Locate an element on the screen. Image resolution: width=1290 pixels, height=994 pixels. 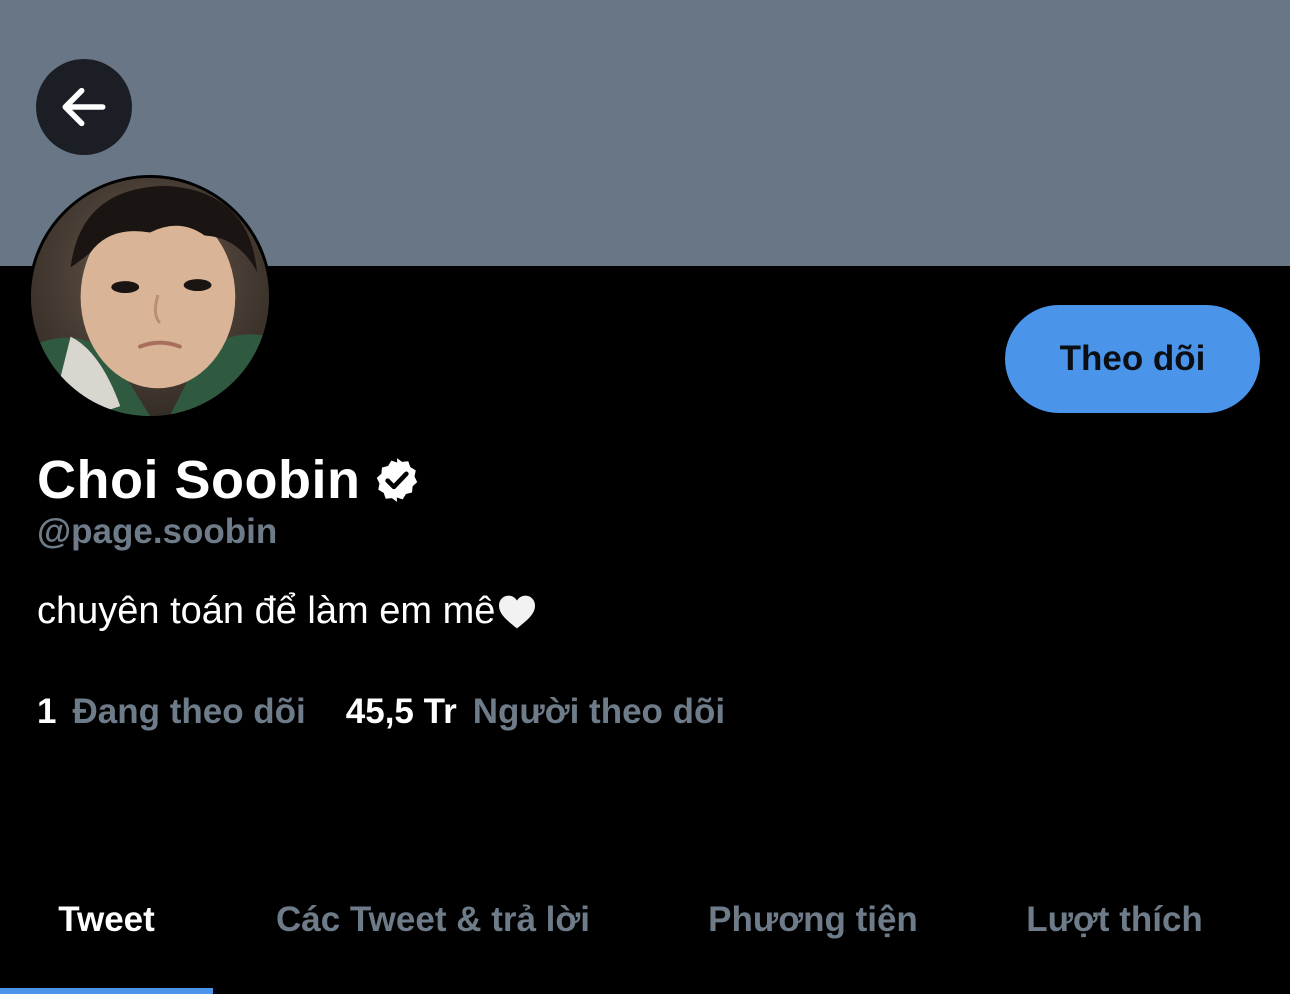
back-button is located at coordinates (84, 107).